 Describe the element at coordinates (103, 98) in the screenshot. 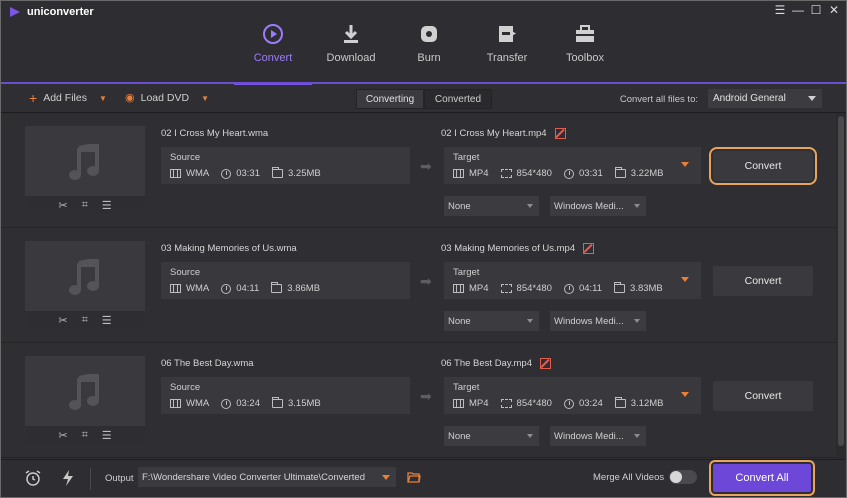

I see `add-files-dropdown-icon: ▼` at that location.